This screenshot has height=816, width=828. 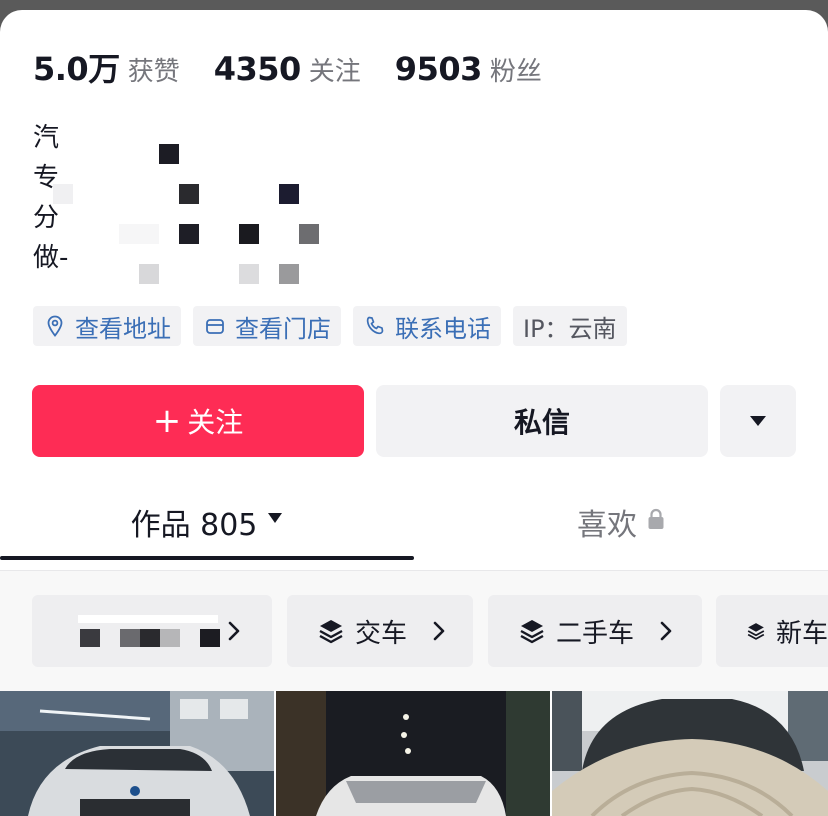 What do you see at coordinates (167, 421) in the screenshot?
I see `plus-icon: +` at bounding box center [167, 421].